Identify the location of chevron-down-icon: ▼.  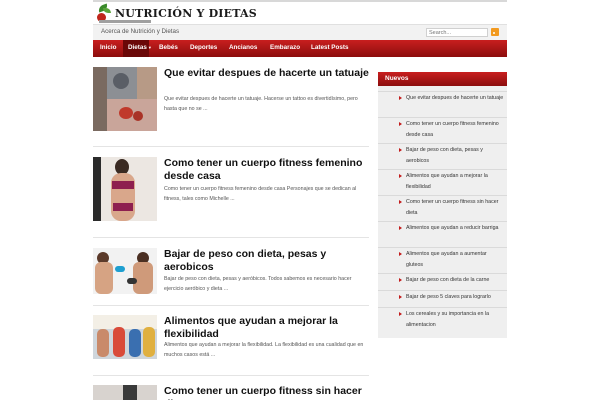
(149, 47).